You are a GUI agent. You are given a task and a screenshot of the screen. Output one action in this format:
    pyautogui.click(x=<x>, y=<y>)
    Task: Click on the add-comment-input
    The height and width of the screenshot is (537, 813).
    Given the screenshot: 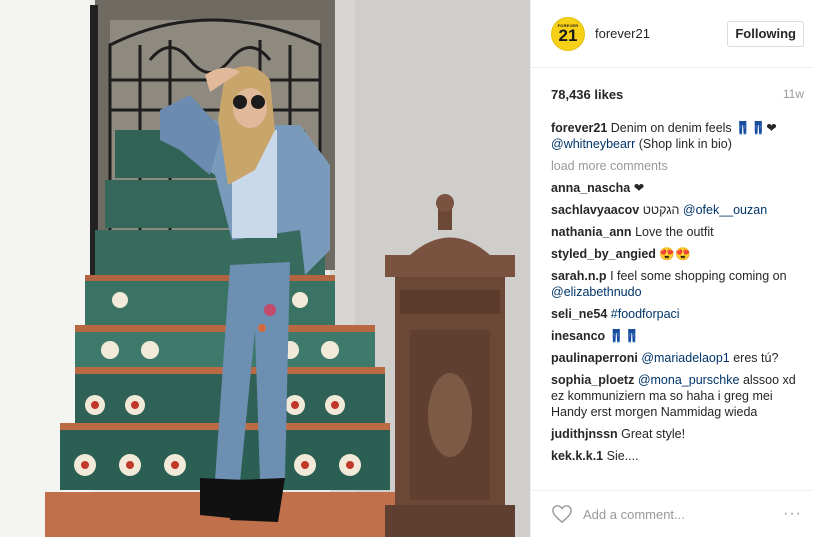 What is the action you would take?
    pyautogui.click(x=680, y=514)
    